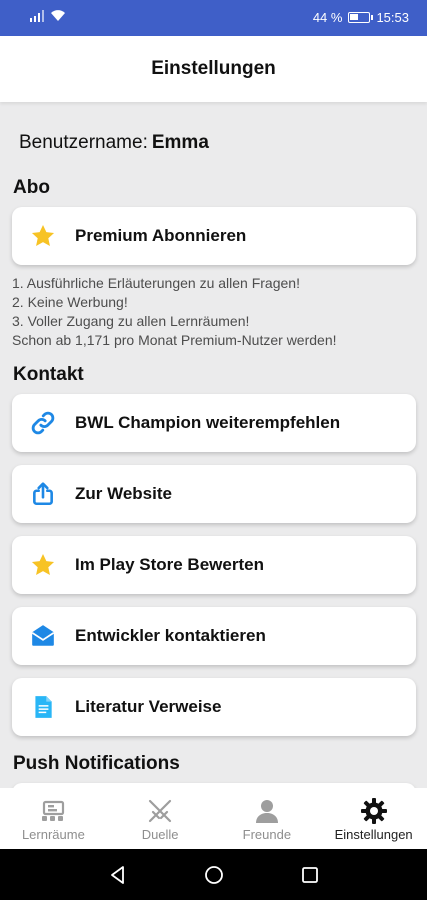 Image resolution: width=427 pixels, height=900 pixels. I want to click on tab-lernraeume: Lernräume, so click(53, 818).